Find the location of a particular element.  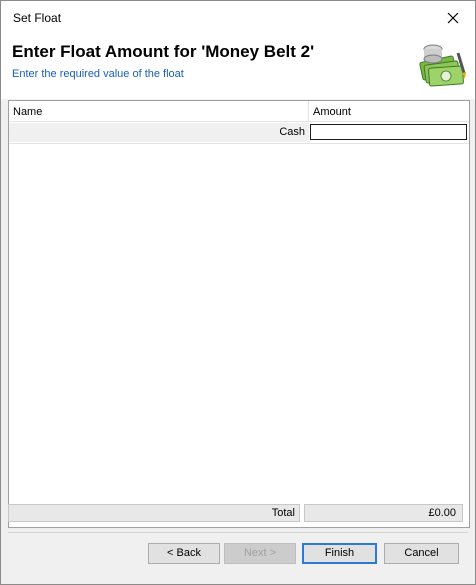

close-icon is located at coordinates (453, 18).